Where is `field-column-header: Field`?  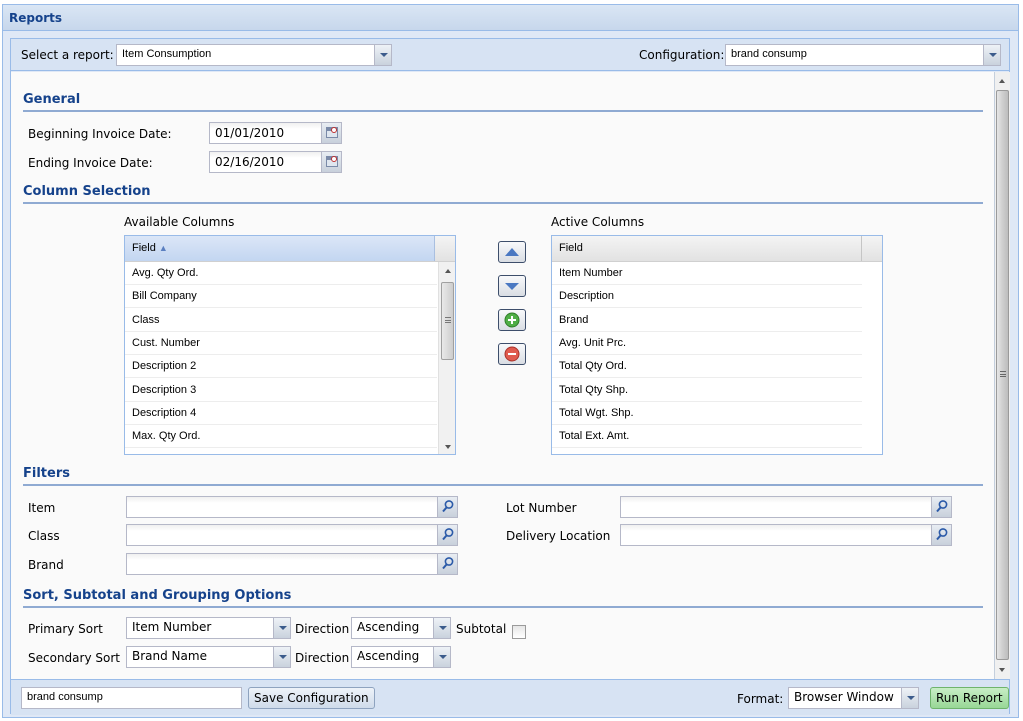
field-column-header: Field is located at coordinates (707, 248).